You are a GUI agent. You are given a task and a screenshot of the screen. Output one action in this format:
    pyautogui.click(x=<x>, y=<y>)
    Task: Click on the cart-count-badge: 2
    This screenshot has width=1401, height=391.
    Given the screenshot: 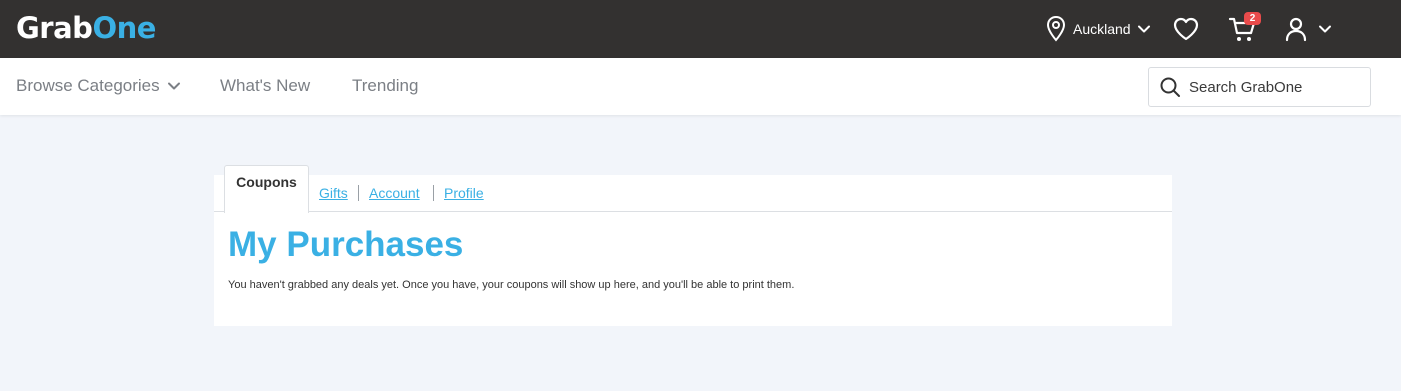 What is the action you would take?
    pyautogui.click(x=1252, y=18)
    